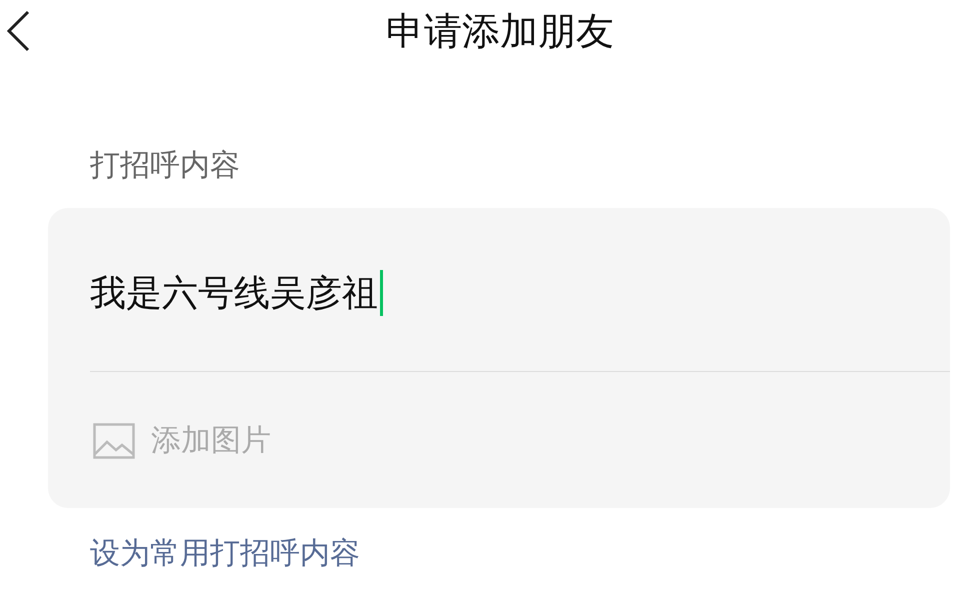  What do you see at coordinates (499, 31) in the screenshot?
I see `page-title: 申请添加朋友` at bounding box center [499, 31].